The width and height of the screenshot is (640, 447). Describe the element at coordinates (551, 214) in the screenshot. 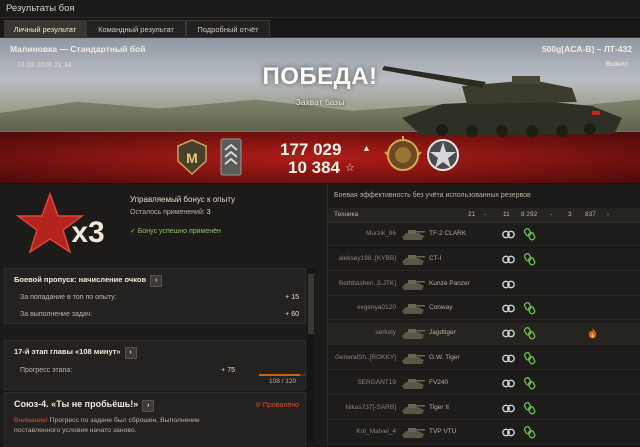

I see `header-col5: -` at that location.